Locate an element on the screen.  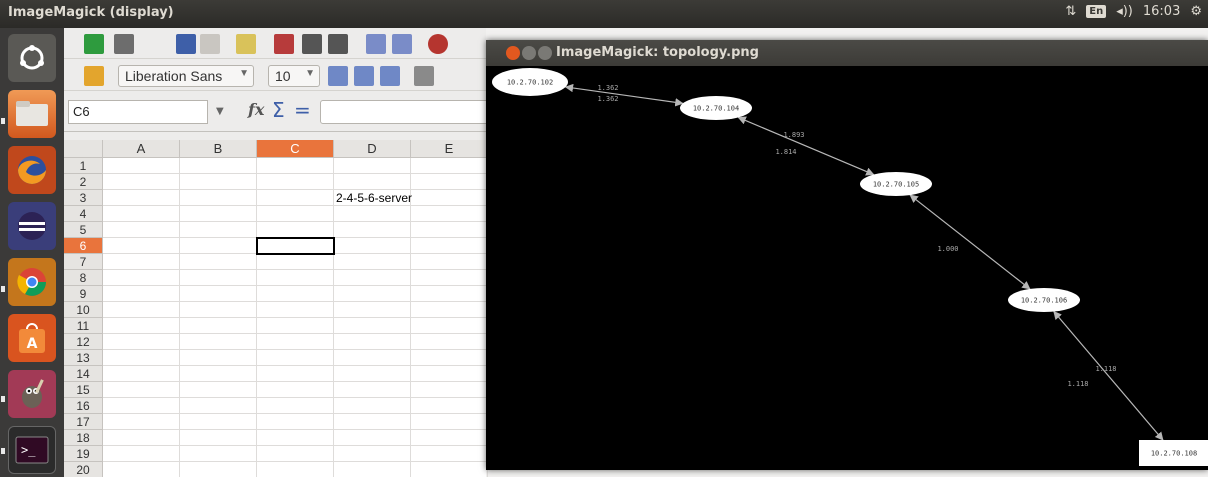
cell-d3: 2-4-5-6-server is located at coordinates (374, 198).